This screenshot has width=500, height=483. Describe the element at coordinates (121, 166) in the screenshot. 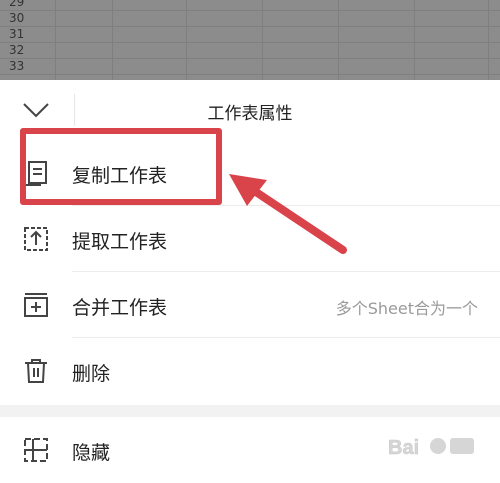

I see `annotation-highlight-box` at that location.